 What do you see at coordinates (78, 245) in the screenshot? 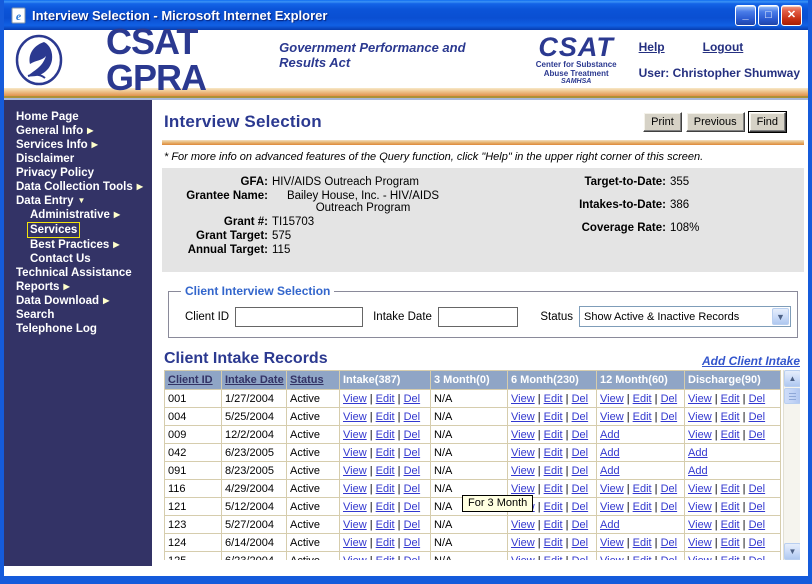
I see `sidebar-item-best-practices: Best Practices ▶` at bounding box center [78, 245].